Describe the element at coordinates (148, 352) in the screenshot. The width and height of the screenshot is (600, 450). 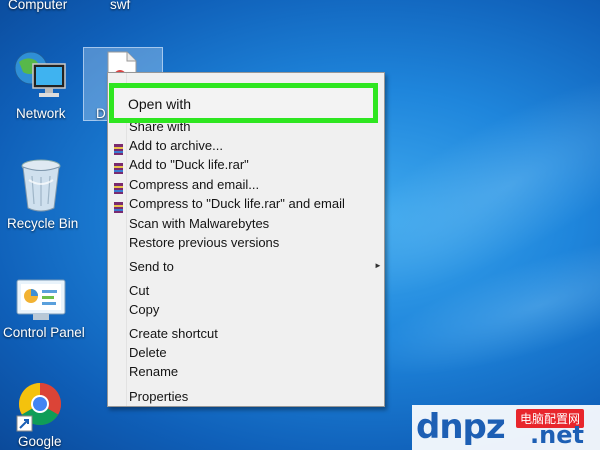
I see `menu-item-delete: Delete` at that location.